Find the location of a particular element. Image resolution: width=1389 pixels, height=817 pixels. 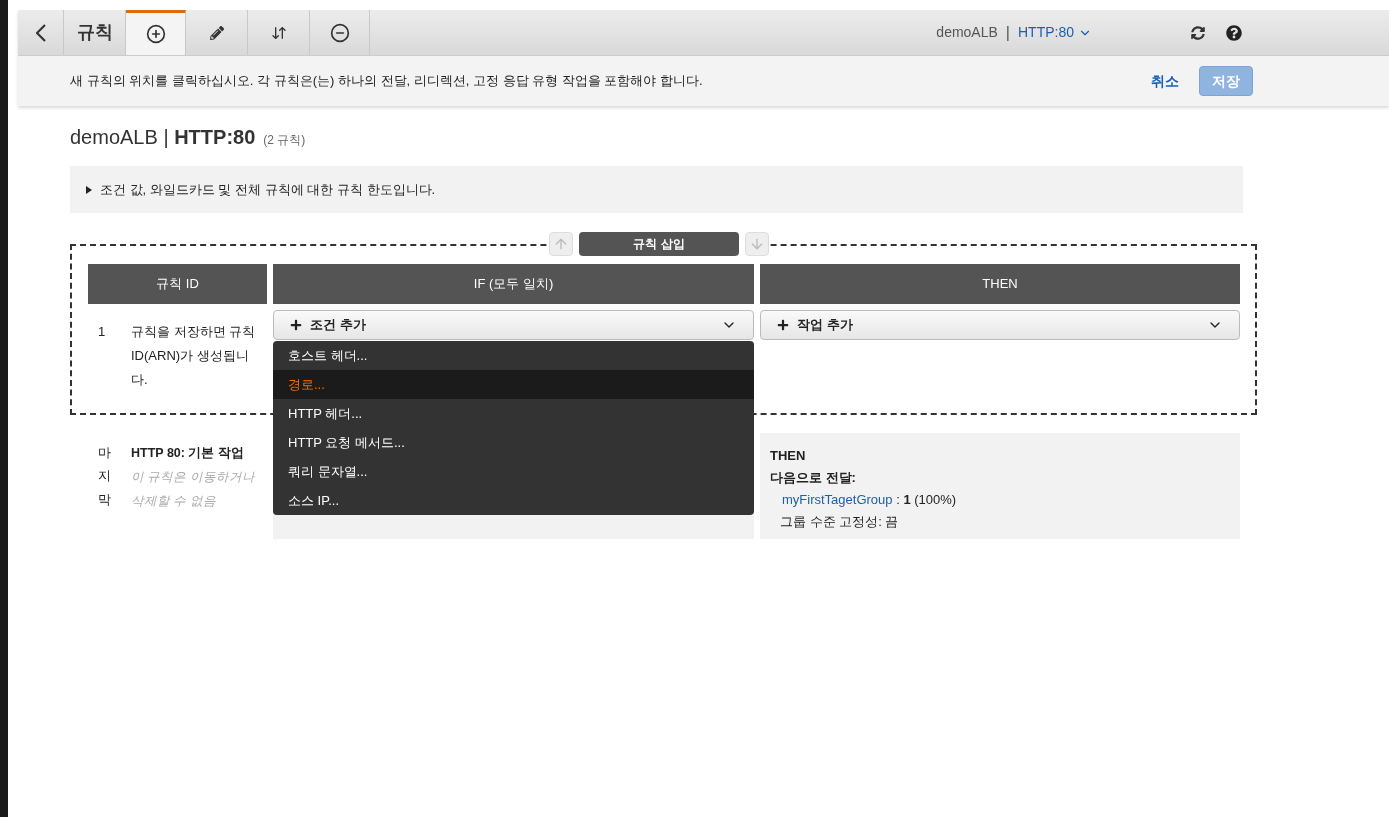

rule-id-note: 규칙을 저장하면 규칙 ID(ARN)가 생성됩니다. is located at coordinates (193, 356).